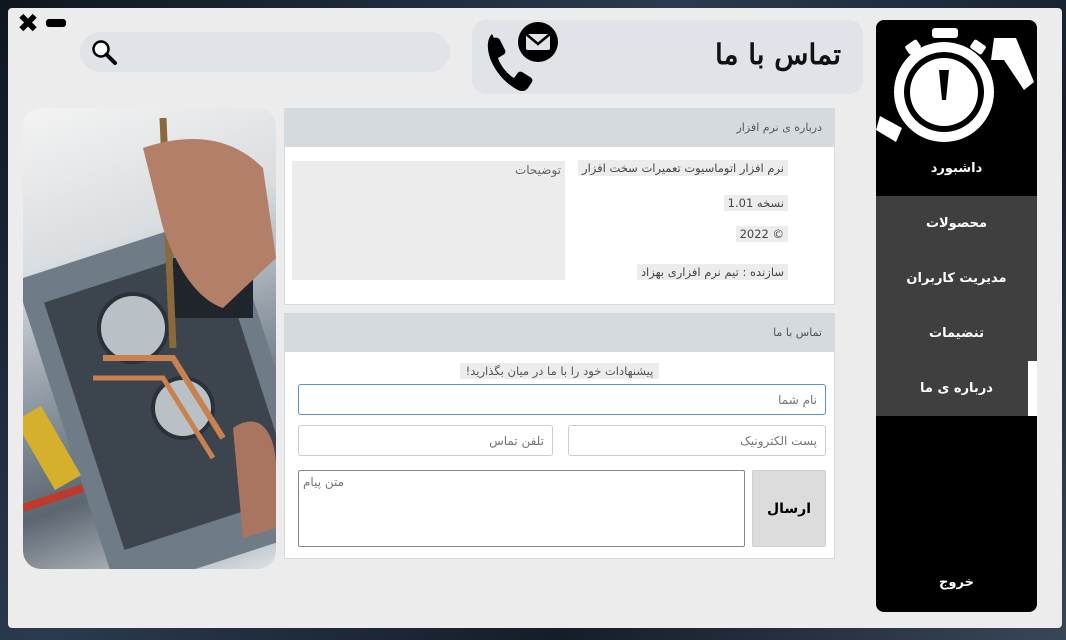  What do you see at coordinates (956, 582) in the screenshot?
I see `exit-button: خروج` at bounding box center [956, 582].